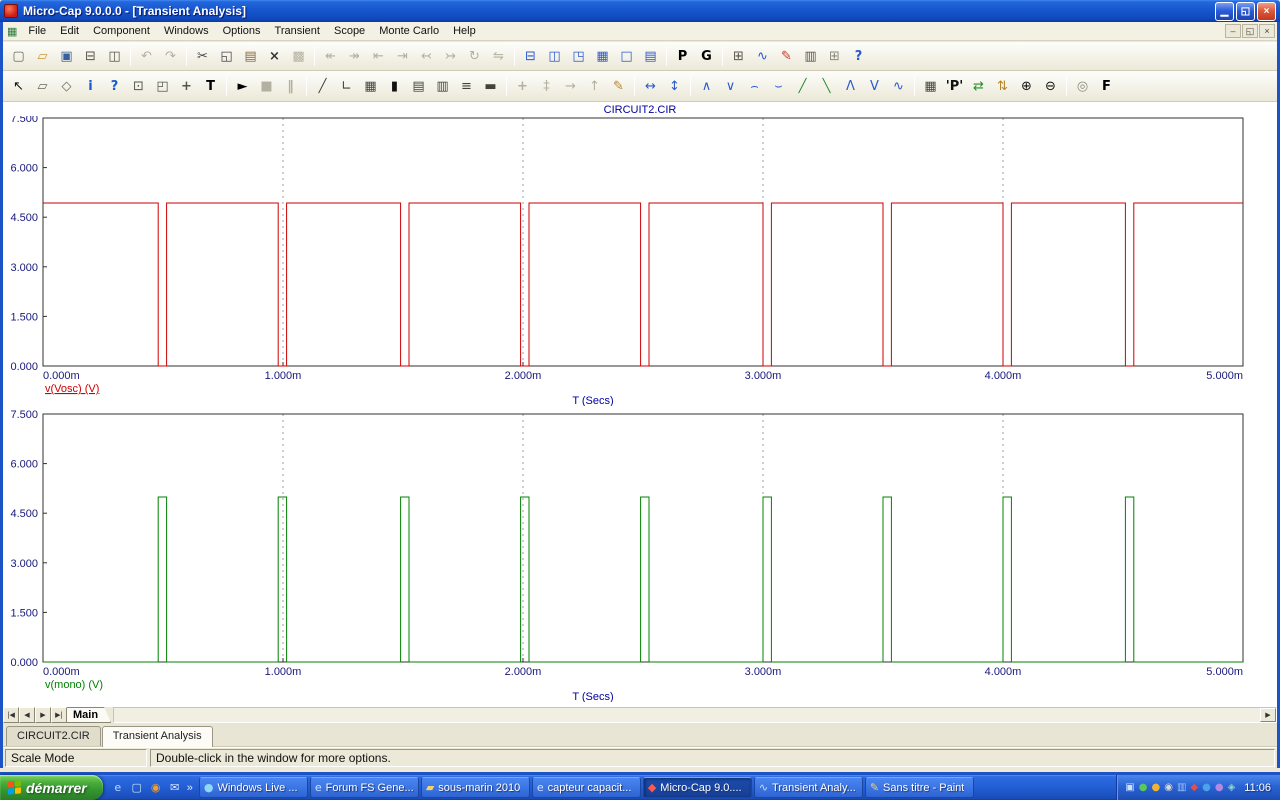 This screenshot has height=800, width=1280. What do you see at coordinates (1106, 86) in the screenshot?
I see `font-button: F` at bounding box center [1106, 86].